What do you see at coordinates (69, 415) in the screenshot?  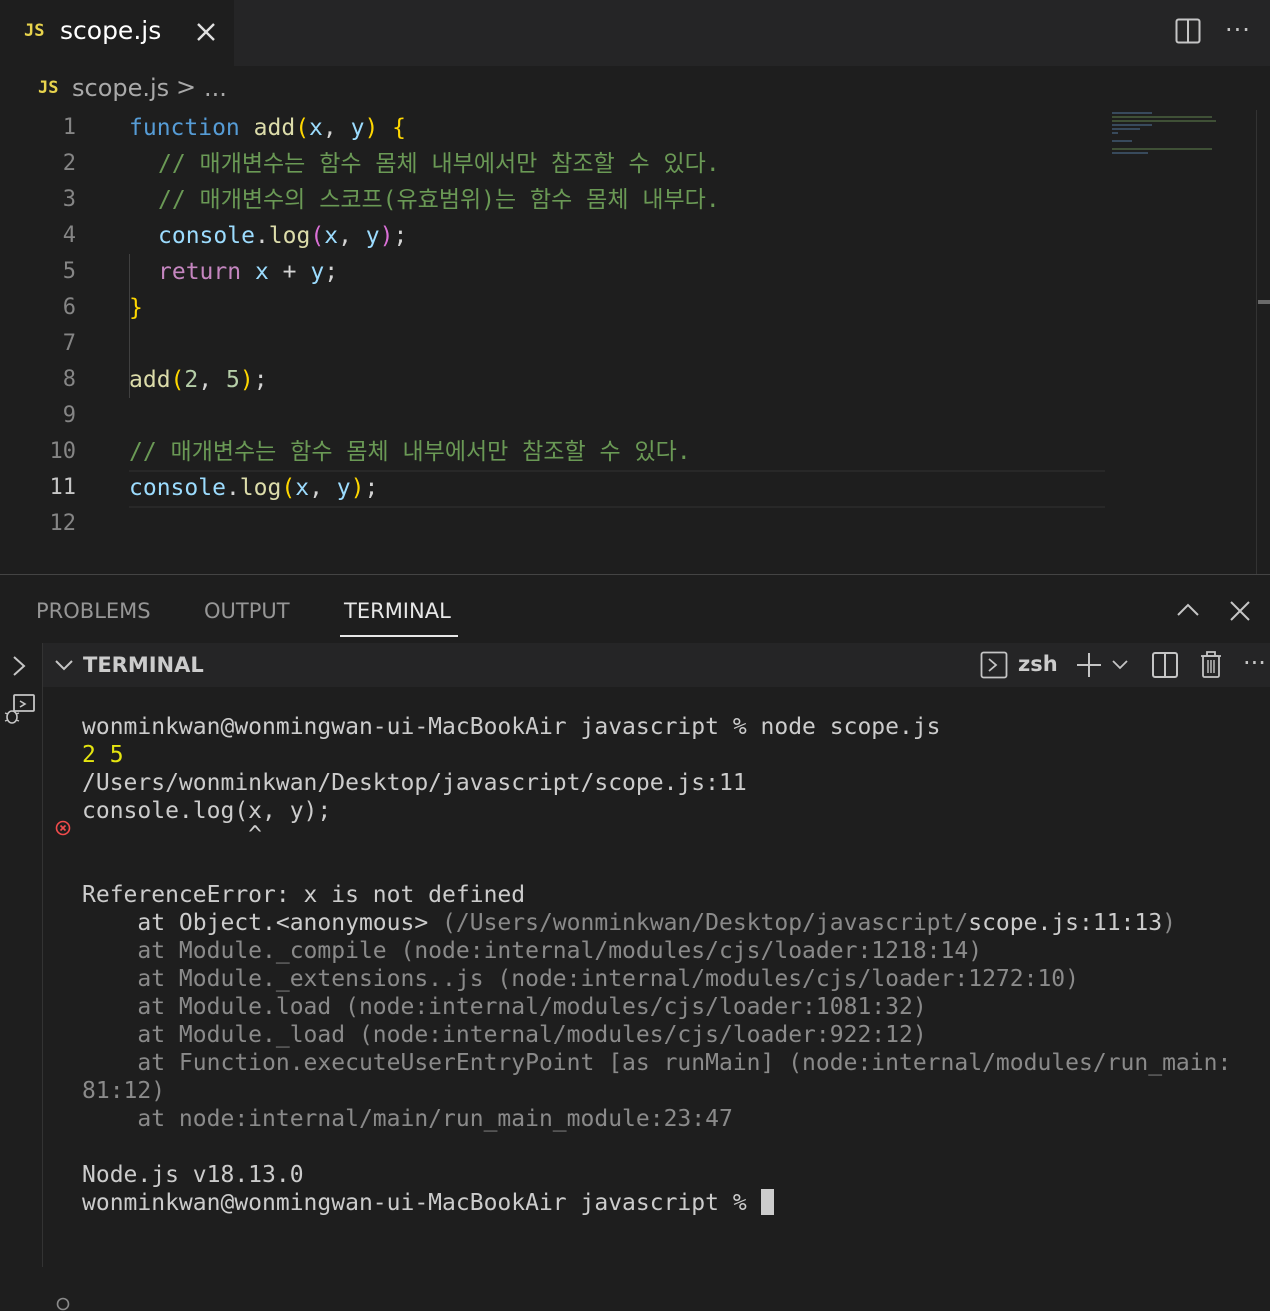 I see `line-number: 9` at bounding box center [69, 415].